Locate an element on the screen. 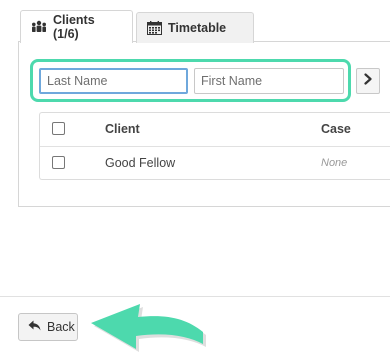 The image size is (390, 359). column-header-case: Case is located at coordinates (336, 129).